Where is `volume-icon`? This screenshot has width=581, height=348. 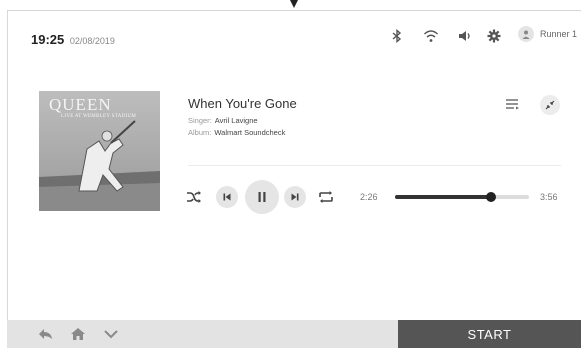
volume-icon is located at coordinates (465, 36).